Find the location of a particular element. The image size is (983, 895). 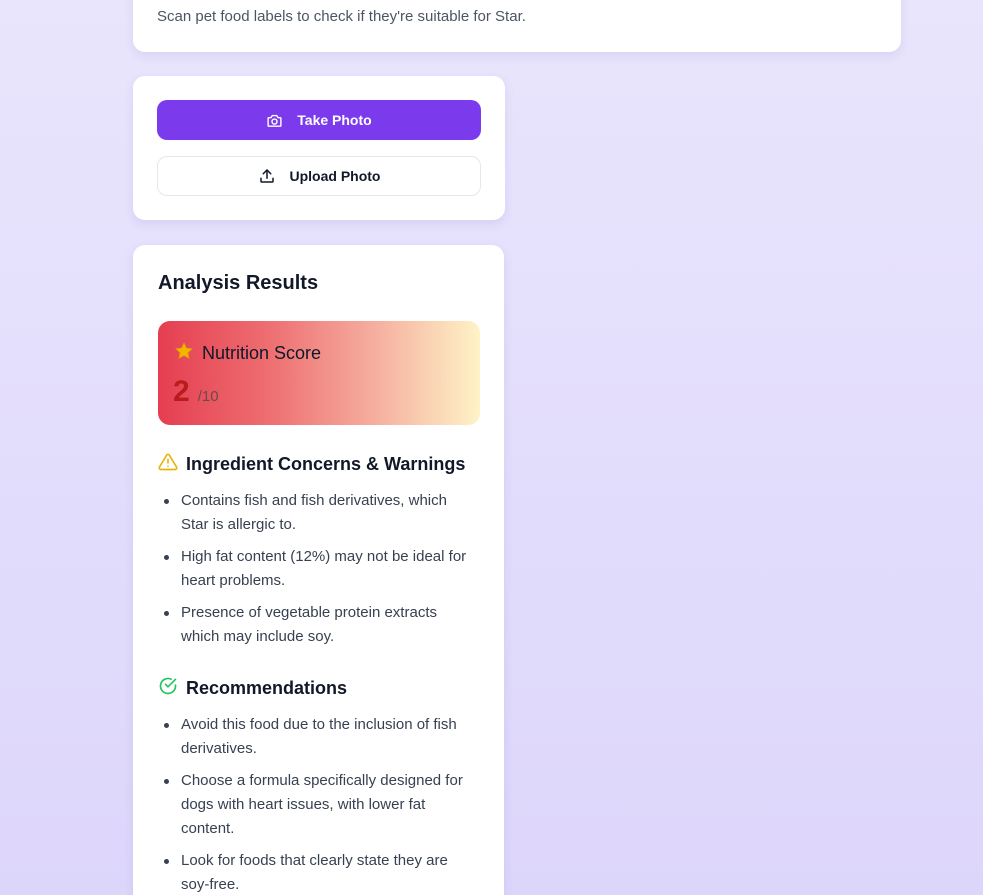

take-photo-label: Take Photo is located at coordinates (334, 120).